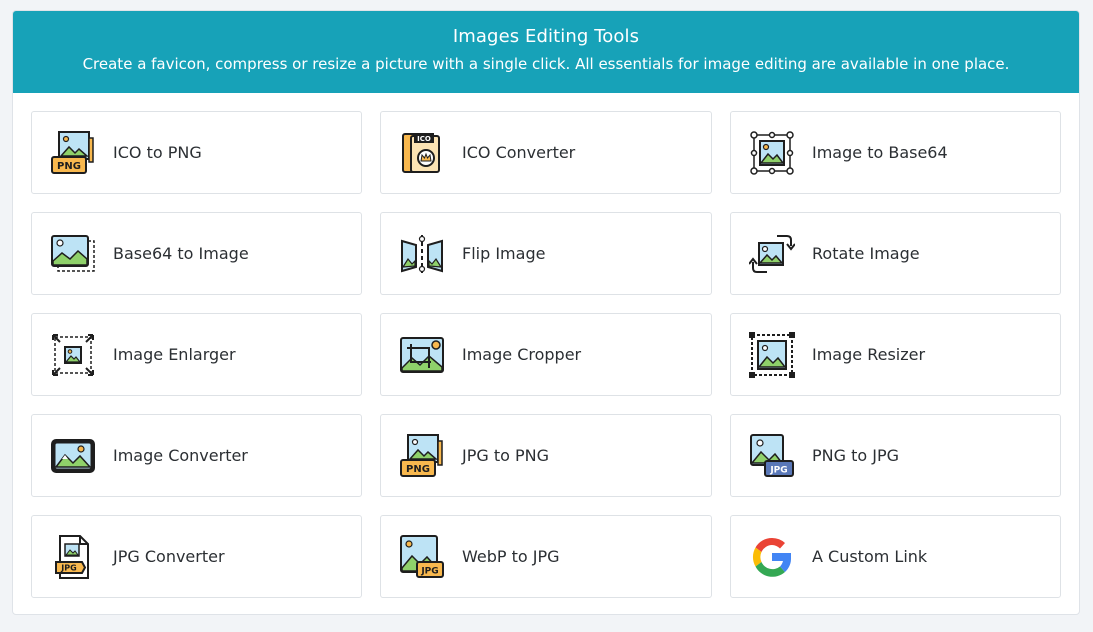 The height and width of the screenshot is (632, 1093). What do you see at coordinates (422, 153) in the screenshot?
I see `ico-converter-icon: ICO` at bounding box center [422, 153].